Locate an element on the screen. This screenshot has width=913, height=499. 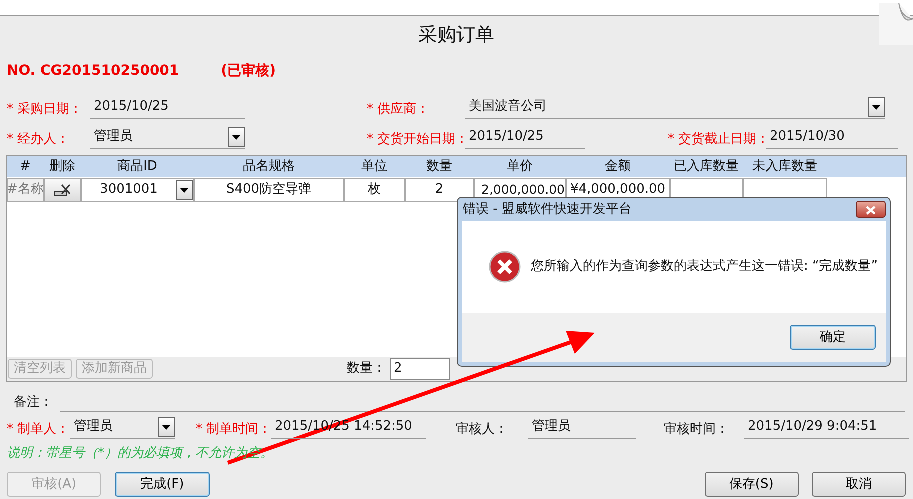
field-label: * 经办人： is located at coordinates (38, 139).